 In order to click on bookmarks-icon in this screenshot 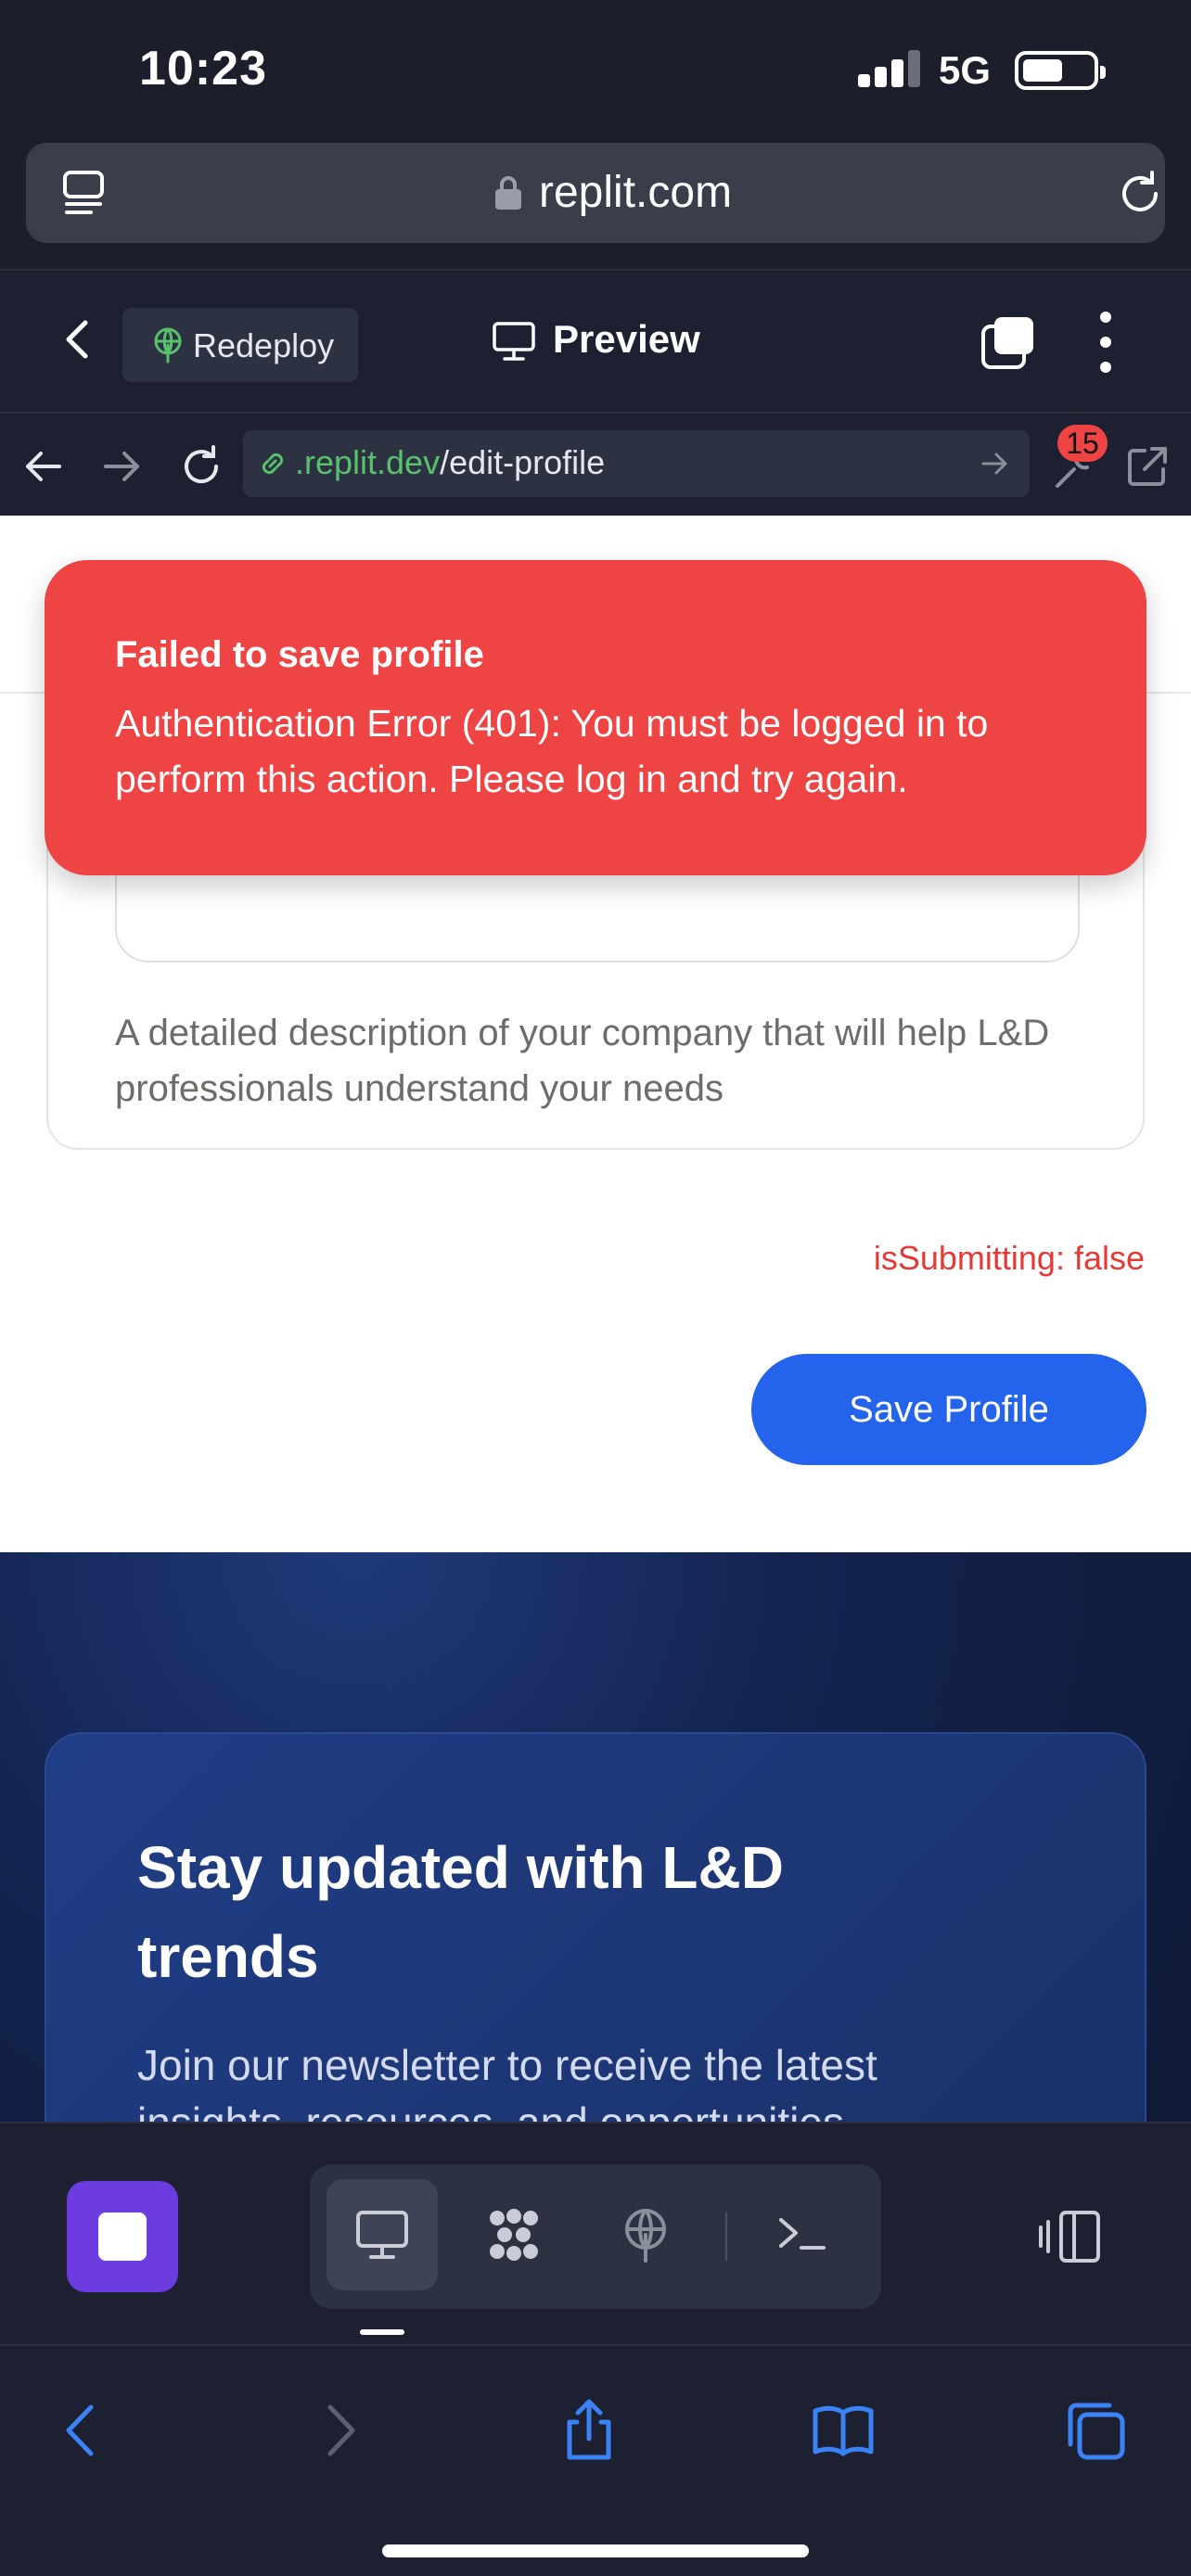, I will do `click(843, 2431)`.